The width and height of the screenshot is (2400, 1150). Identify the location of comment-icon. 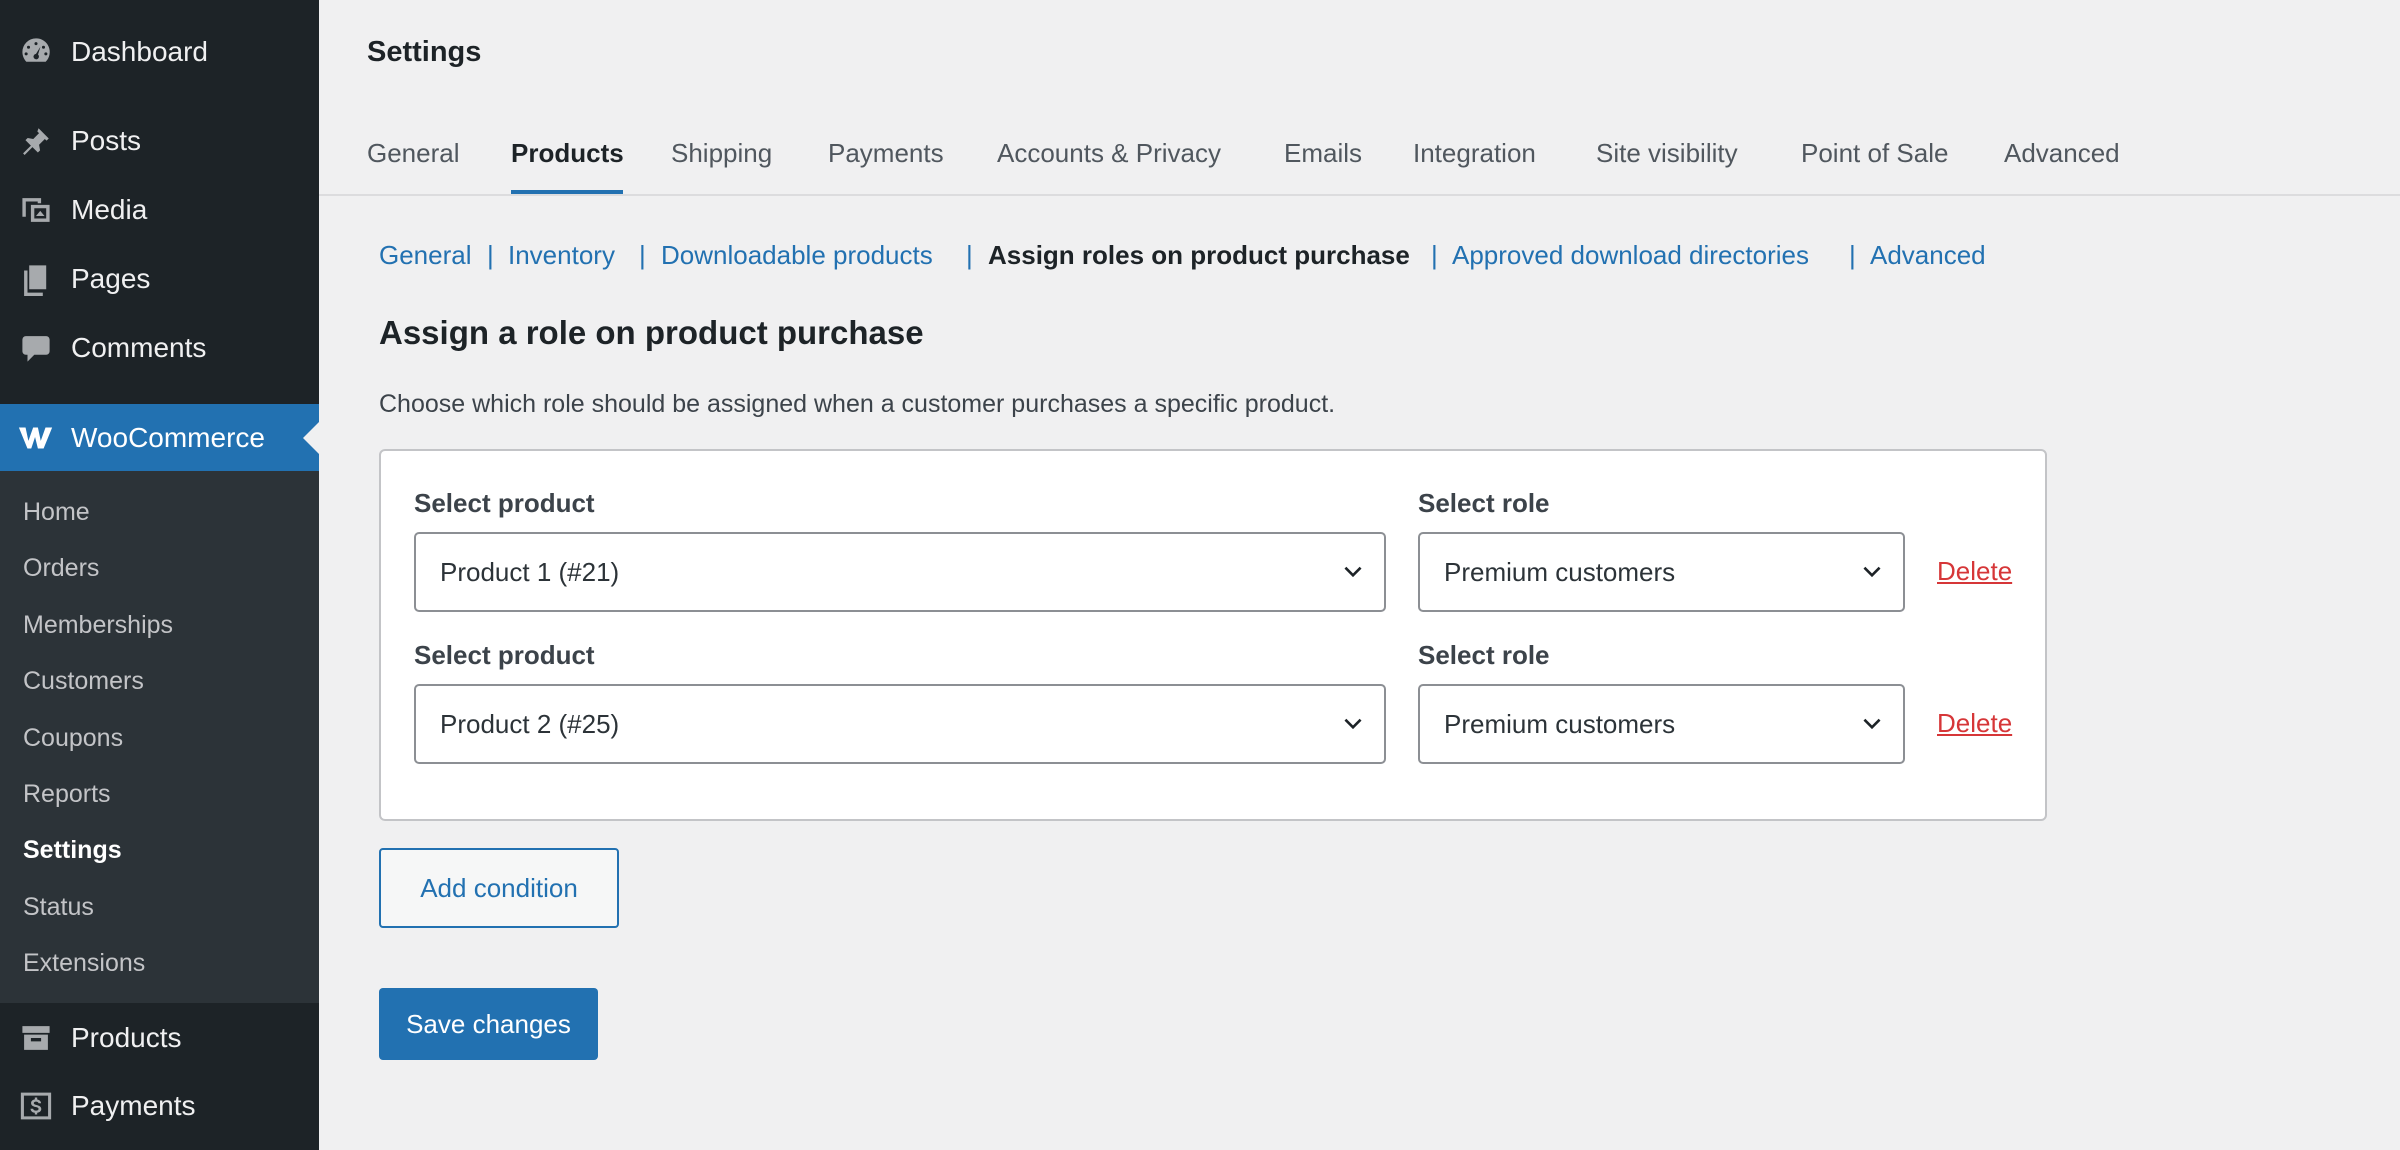
(36, 348).